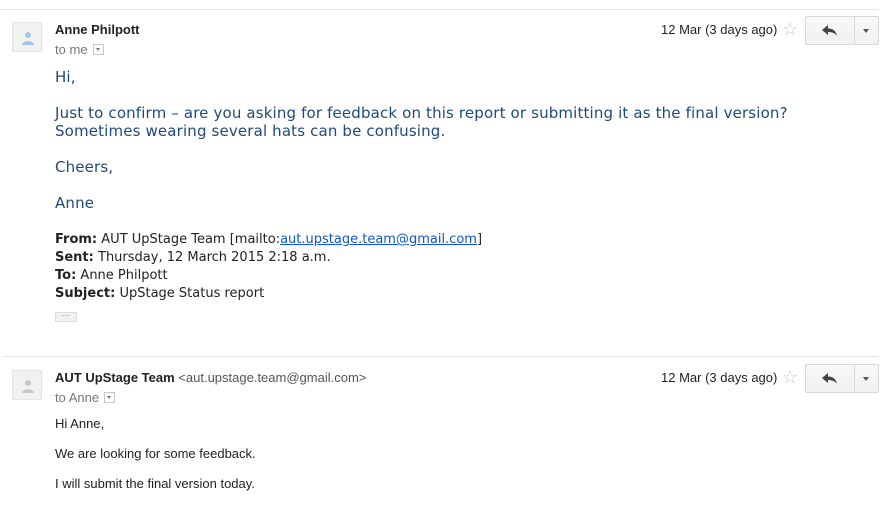 The image size is (894, 510). I want to click on quoted-to: To: Anne Philpott, so click(111, 275).